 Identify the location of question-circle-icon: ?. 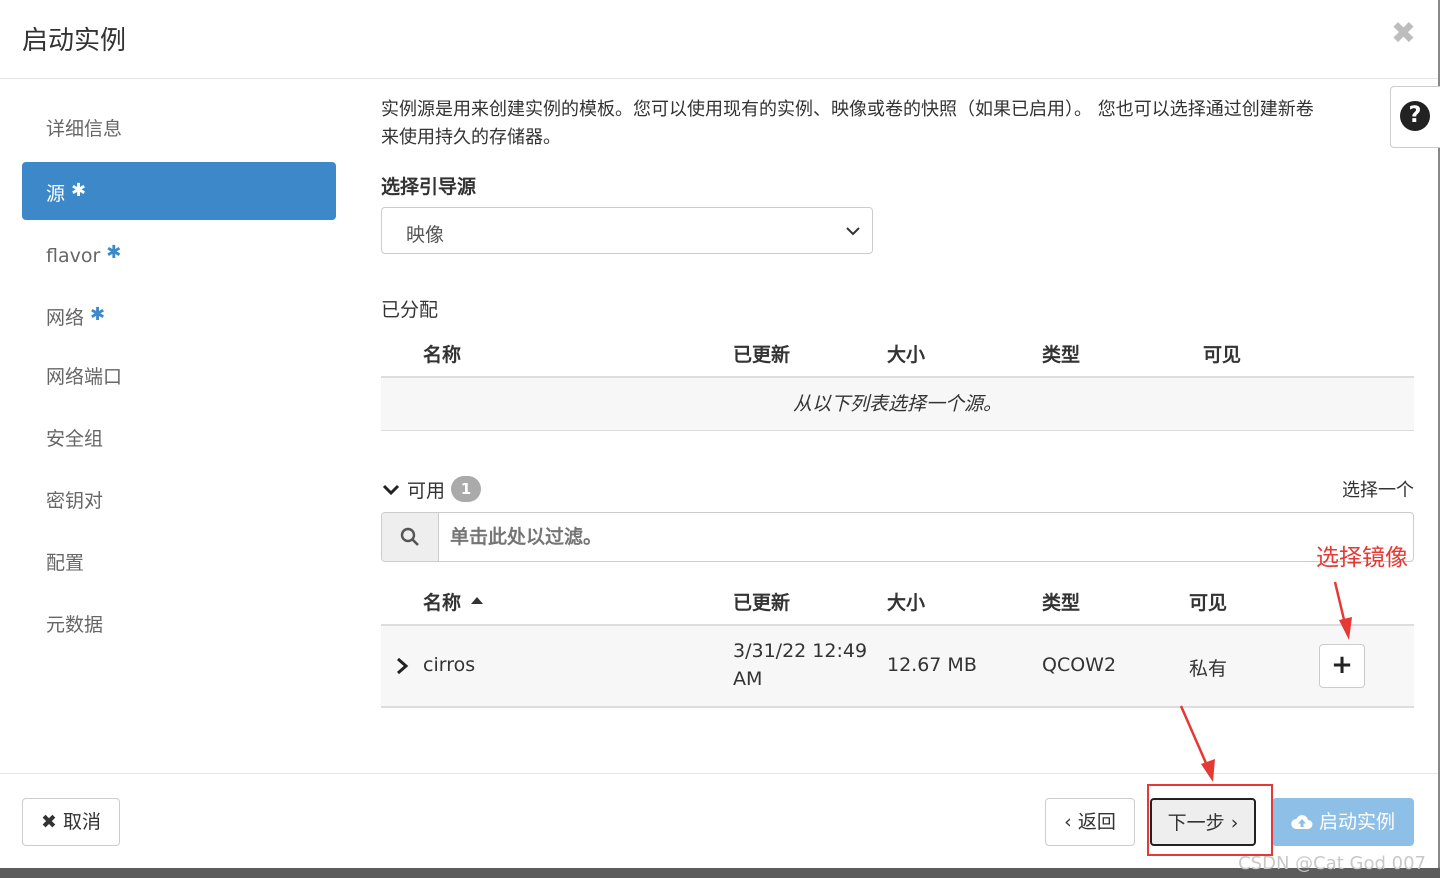
(1415, 116).